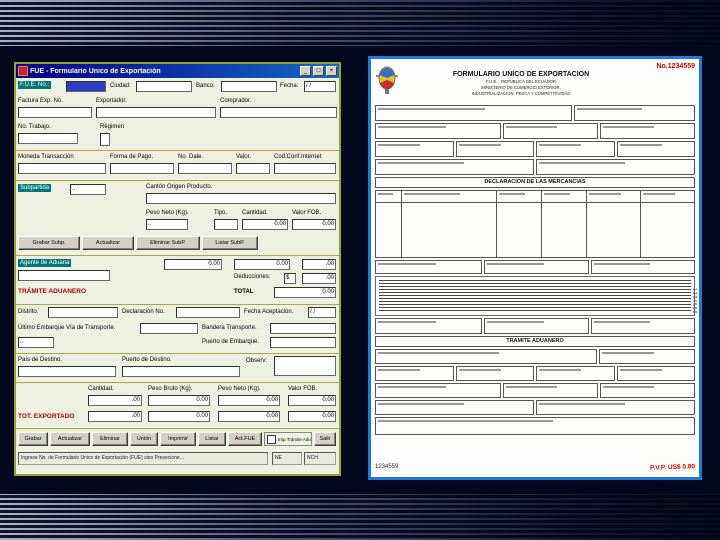 The image size is (720, 540). What do you see at coordinates (226, 224) in the screenshot?
I see `tipo-input` at bounding box center [226, 224].